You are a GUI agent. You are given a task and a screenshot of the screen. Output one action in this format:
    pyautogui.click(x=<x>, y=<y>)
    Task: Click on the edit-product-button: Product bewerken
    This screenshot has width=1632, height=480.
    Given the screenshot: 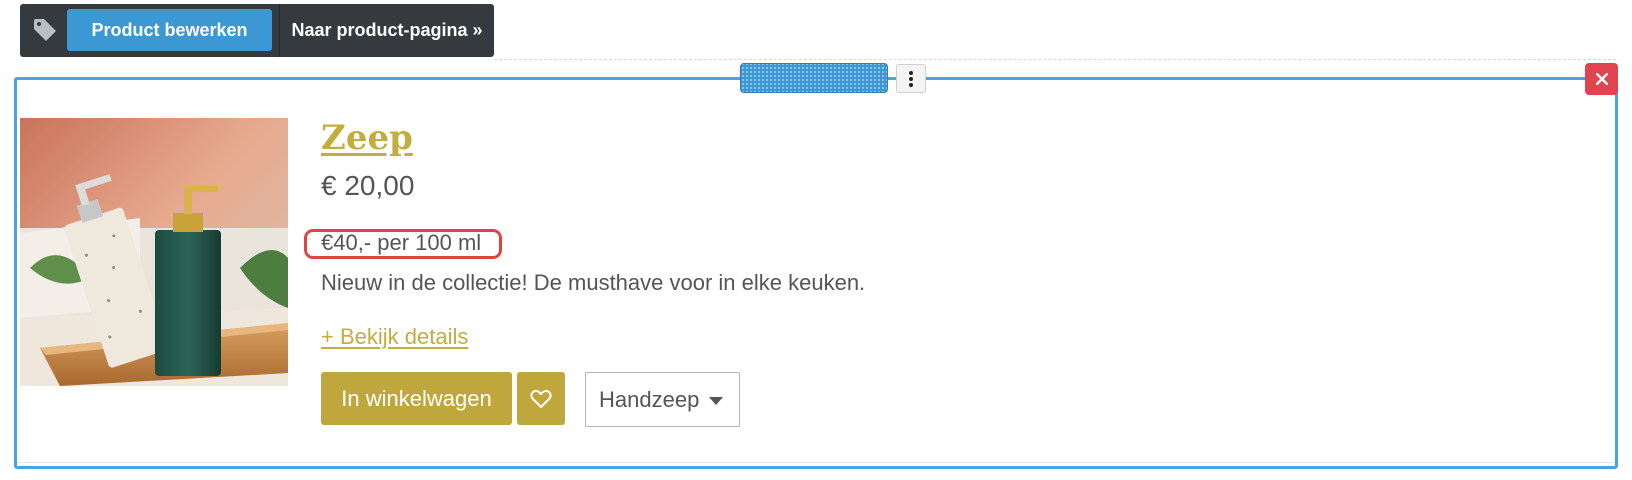 What is the action you would take?
    pyautogui.click(x=169, y=30)
    